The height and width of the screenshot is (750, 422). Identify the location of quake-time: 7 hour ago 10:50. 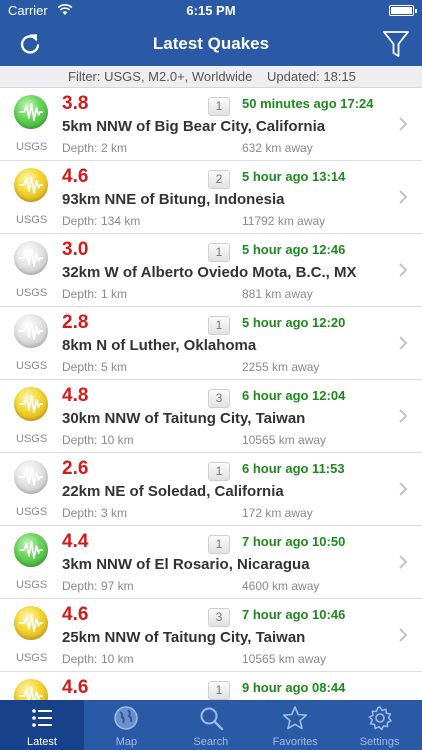
(294, 541).